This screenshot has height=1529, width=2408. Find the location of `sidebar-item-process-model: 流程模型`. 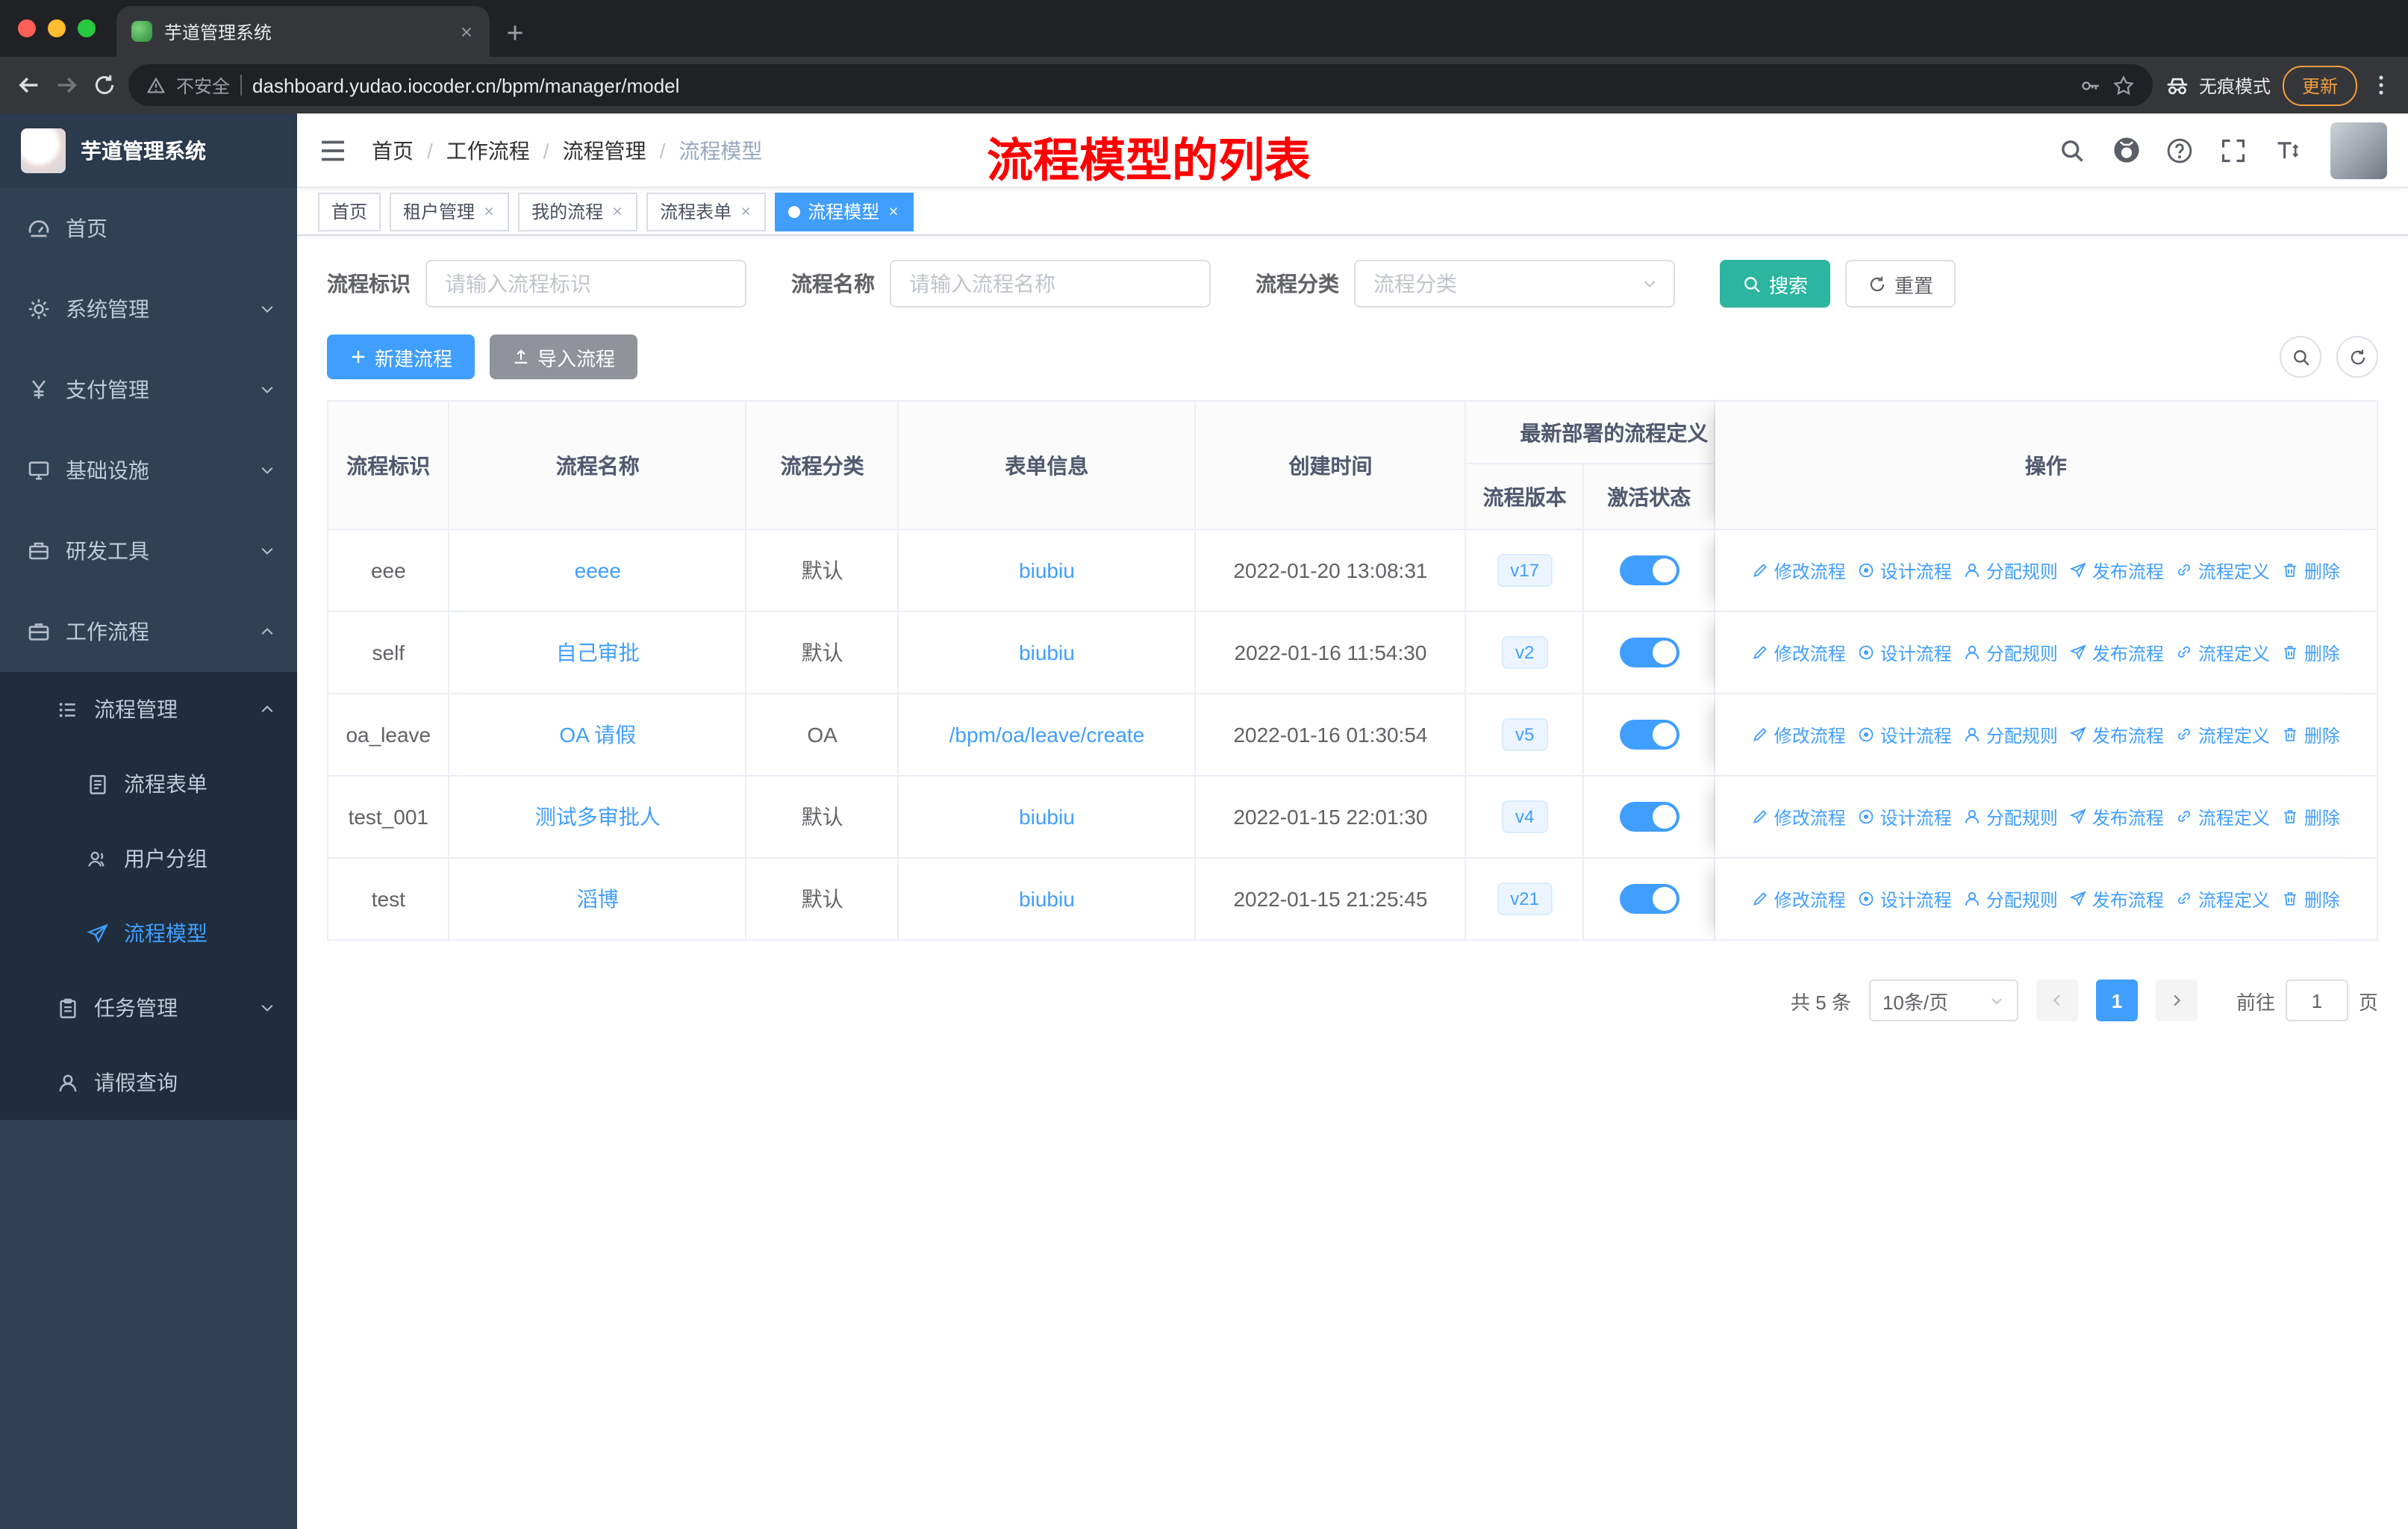

sidebar-item-process-model: 流程模型 is located at coordinates (148, 934).